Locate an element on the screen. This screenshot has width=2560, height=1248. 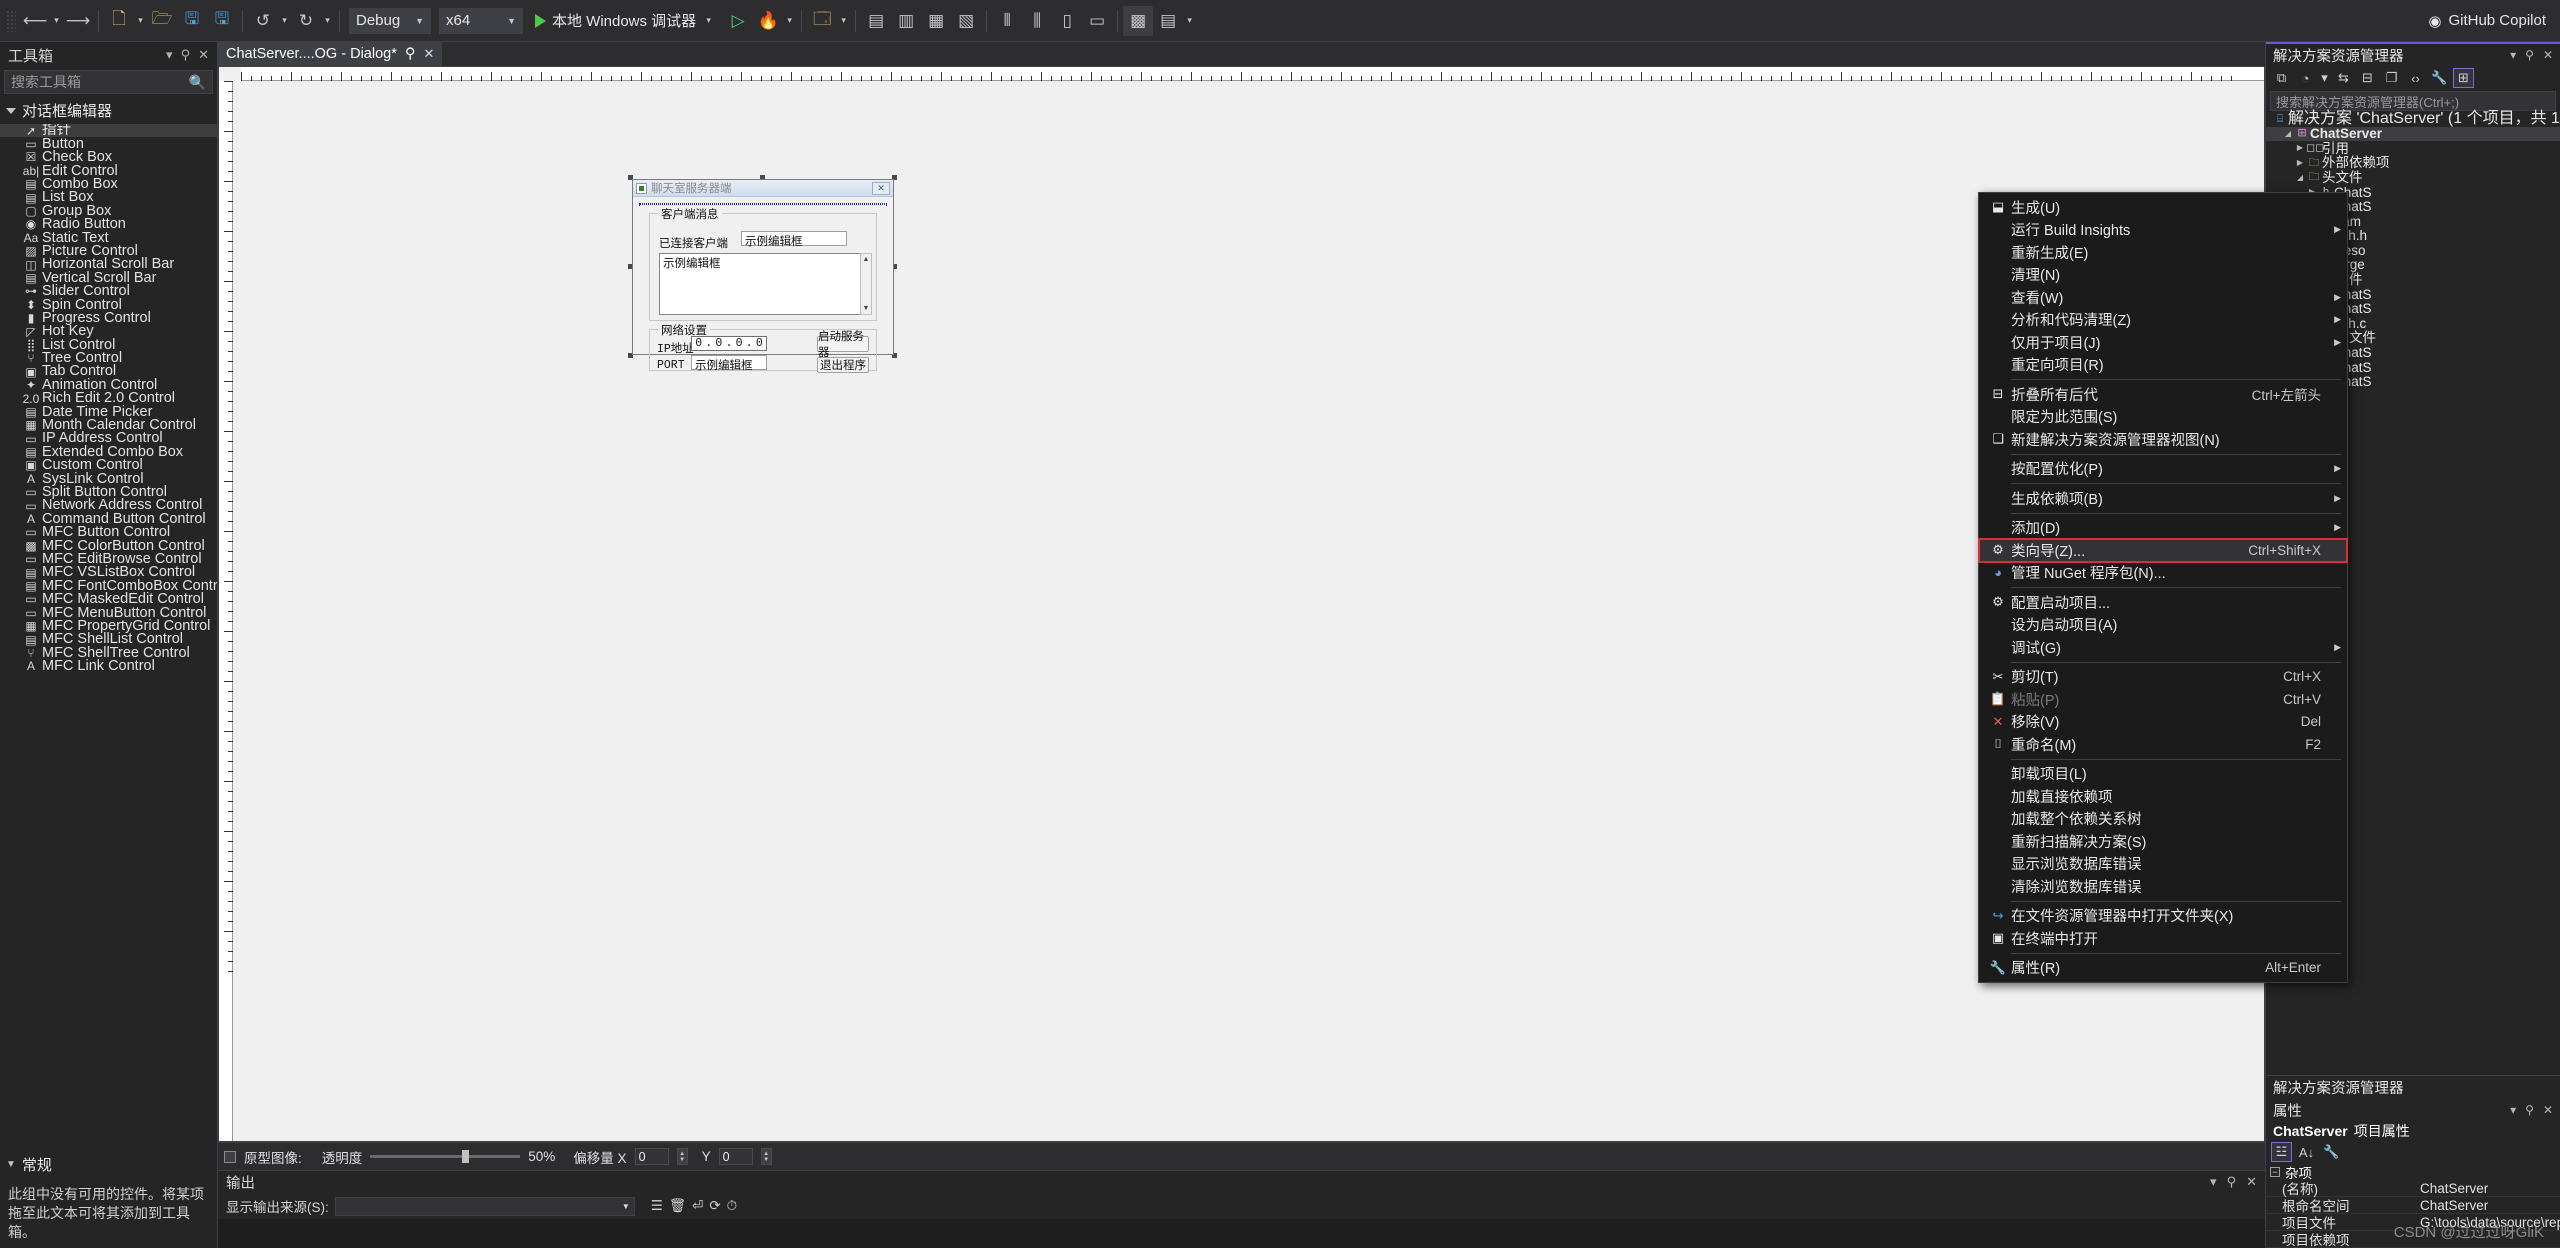
align-left-icon: ▤ is located at coordinates (876, 21).